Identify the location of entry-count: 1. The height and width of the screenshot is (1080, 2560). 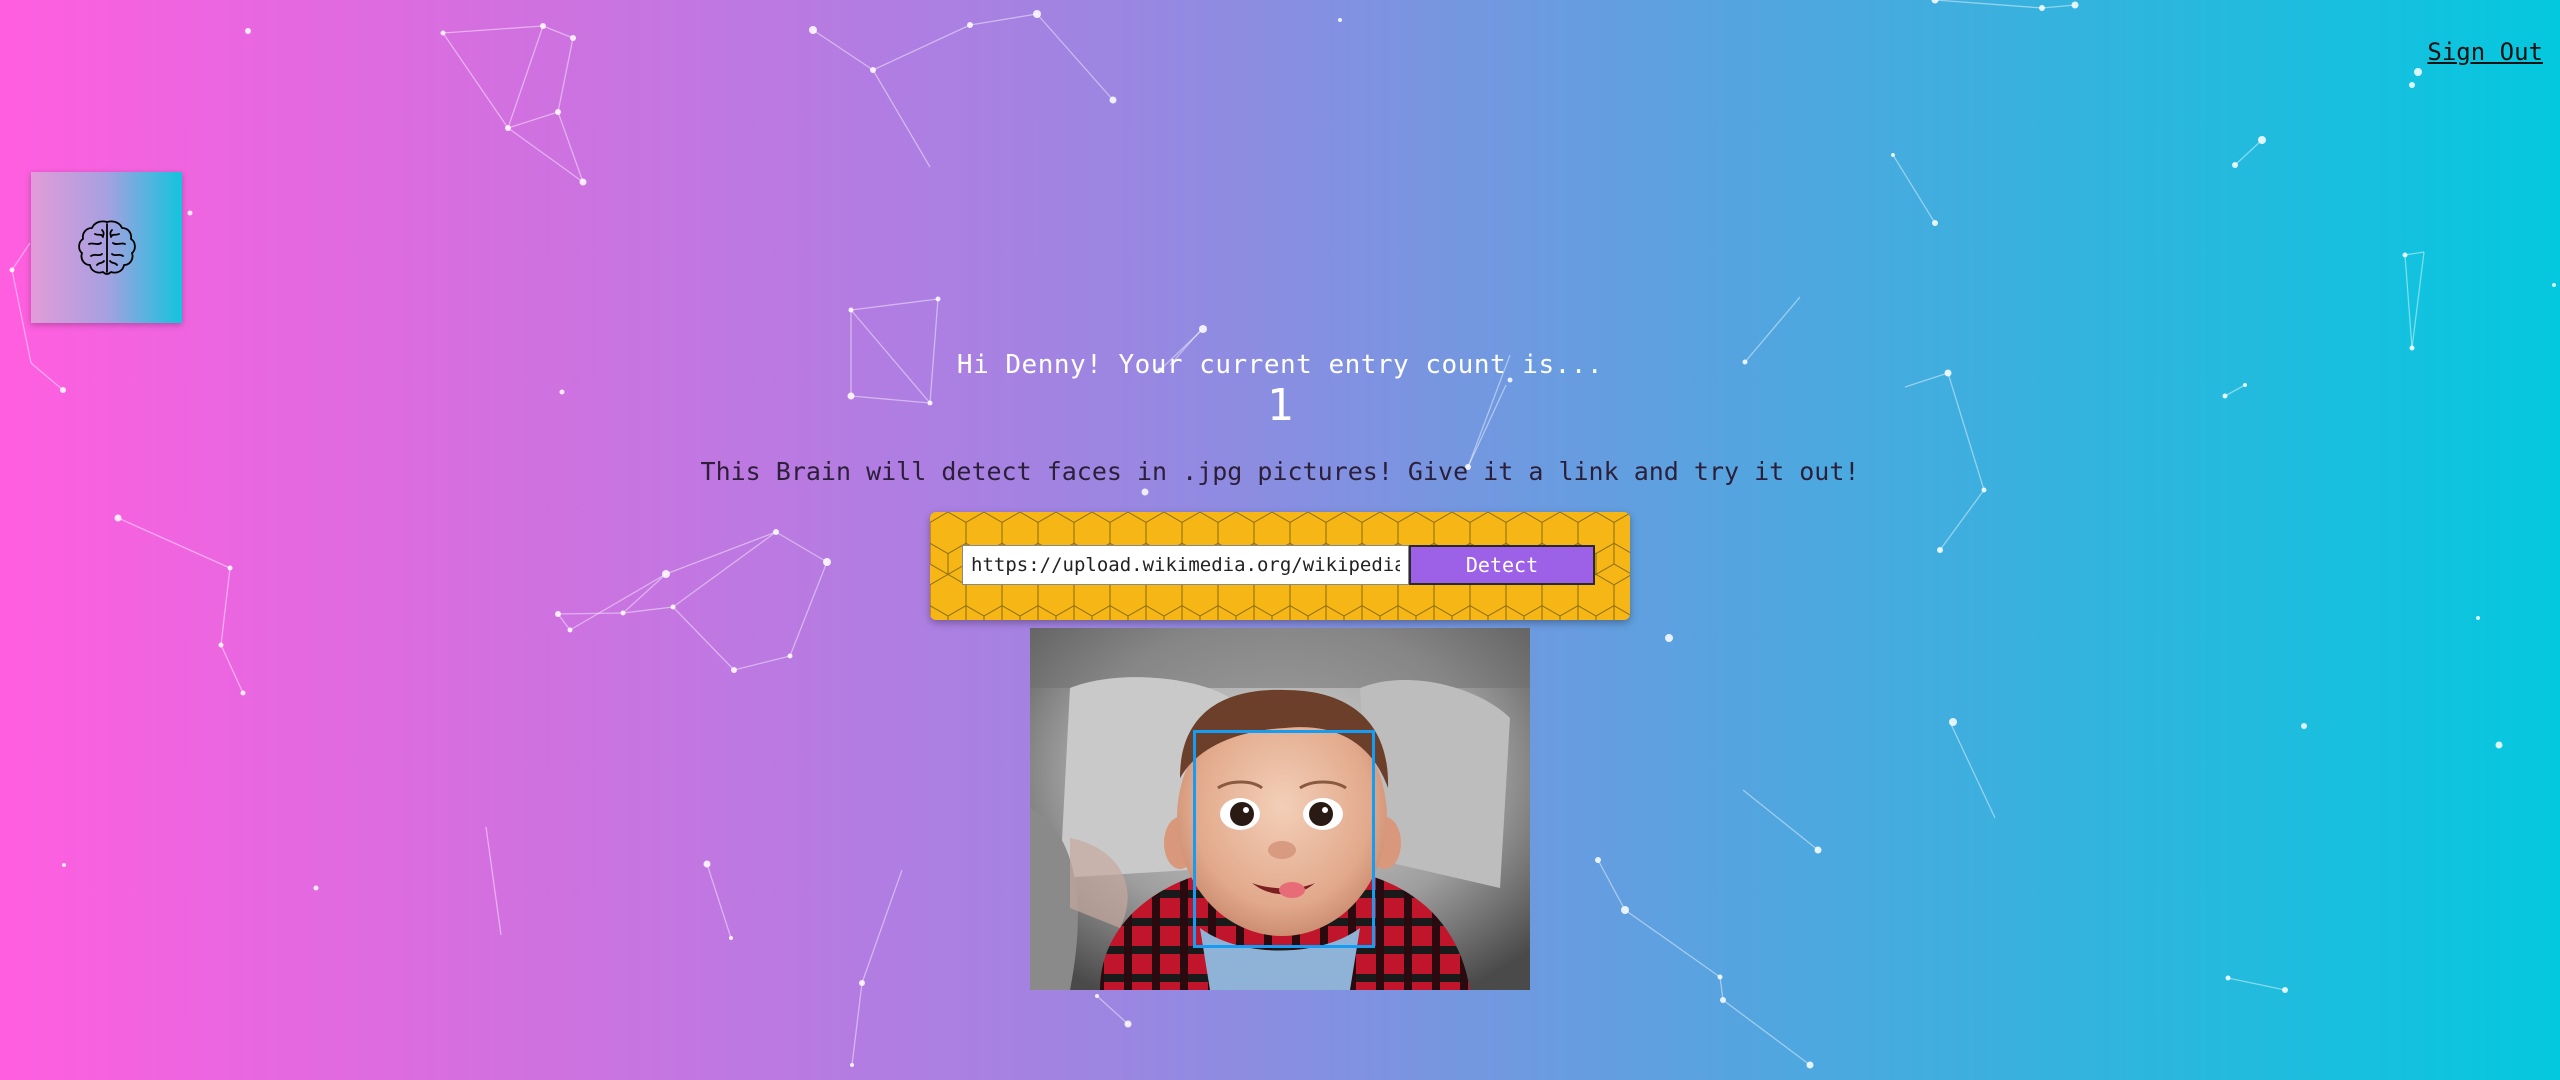
(1280, 405).